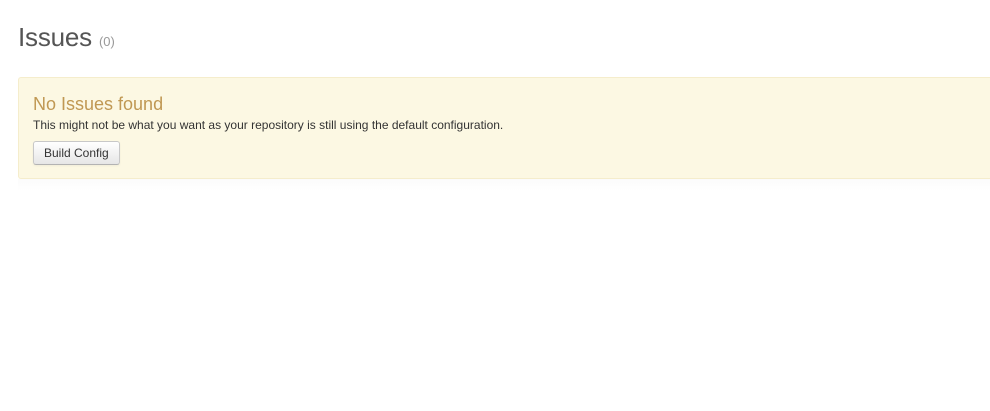 The width and height of the screenshot is (990, 411). I want to click on page-header: Issues (0), so click(66, 37).